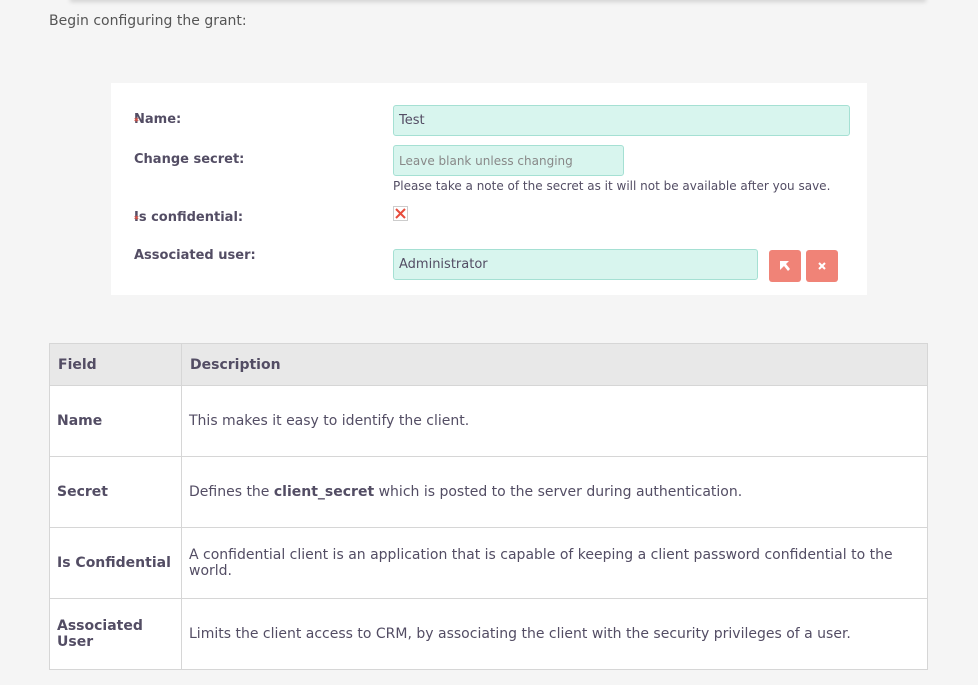 This screenshot has height=685, width=978. What do you see at coordinates (115, 492) in the screenshot?
I see `row-field: Secret` at bounding box center [115, 492].